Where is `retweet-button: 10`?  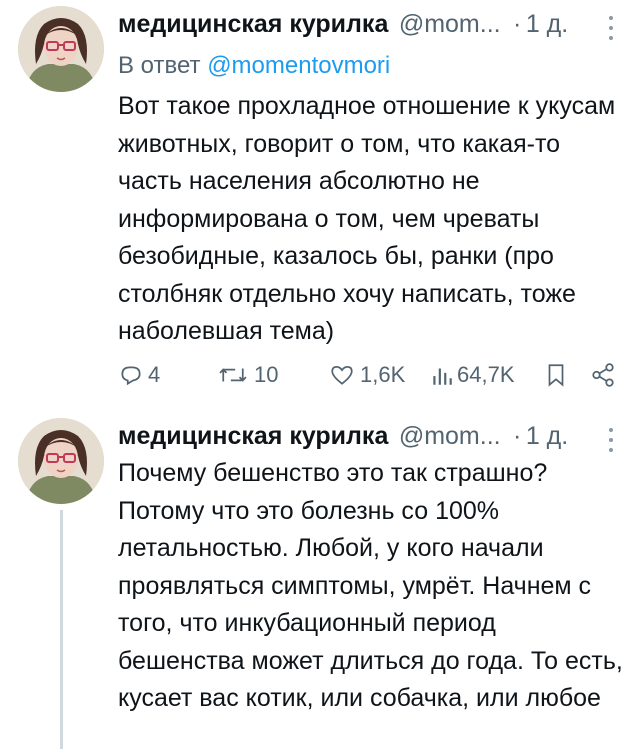 retweet-button: 10 is located at coordinates (247, 375).